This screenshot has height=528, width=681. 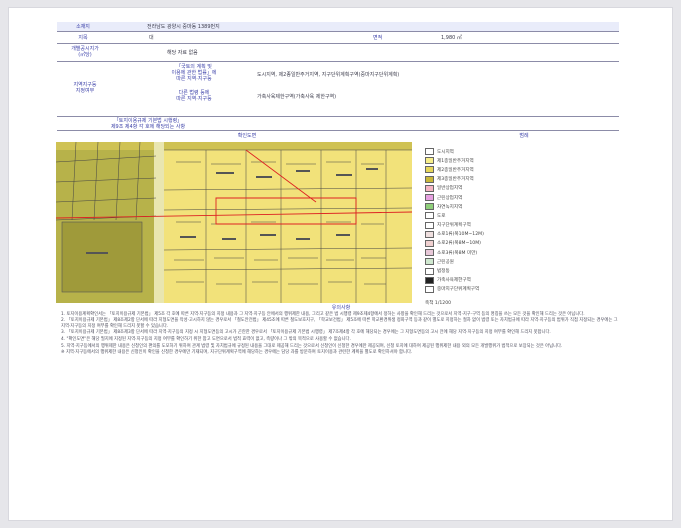 What do you see at coordinates (338, 53) in the screenshot?
I see `row-price: 개별공시지가 (㎡당) 해당 자료 없음` at bounding box center [338, 53].